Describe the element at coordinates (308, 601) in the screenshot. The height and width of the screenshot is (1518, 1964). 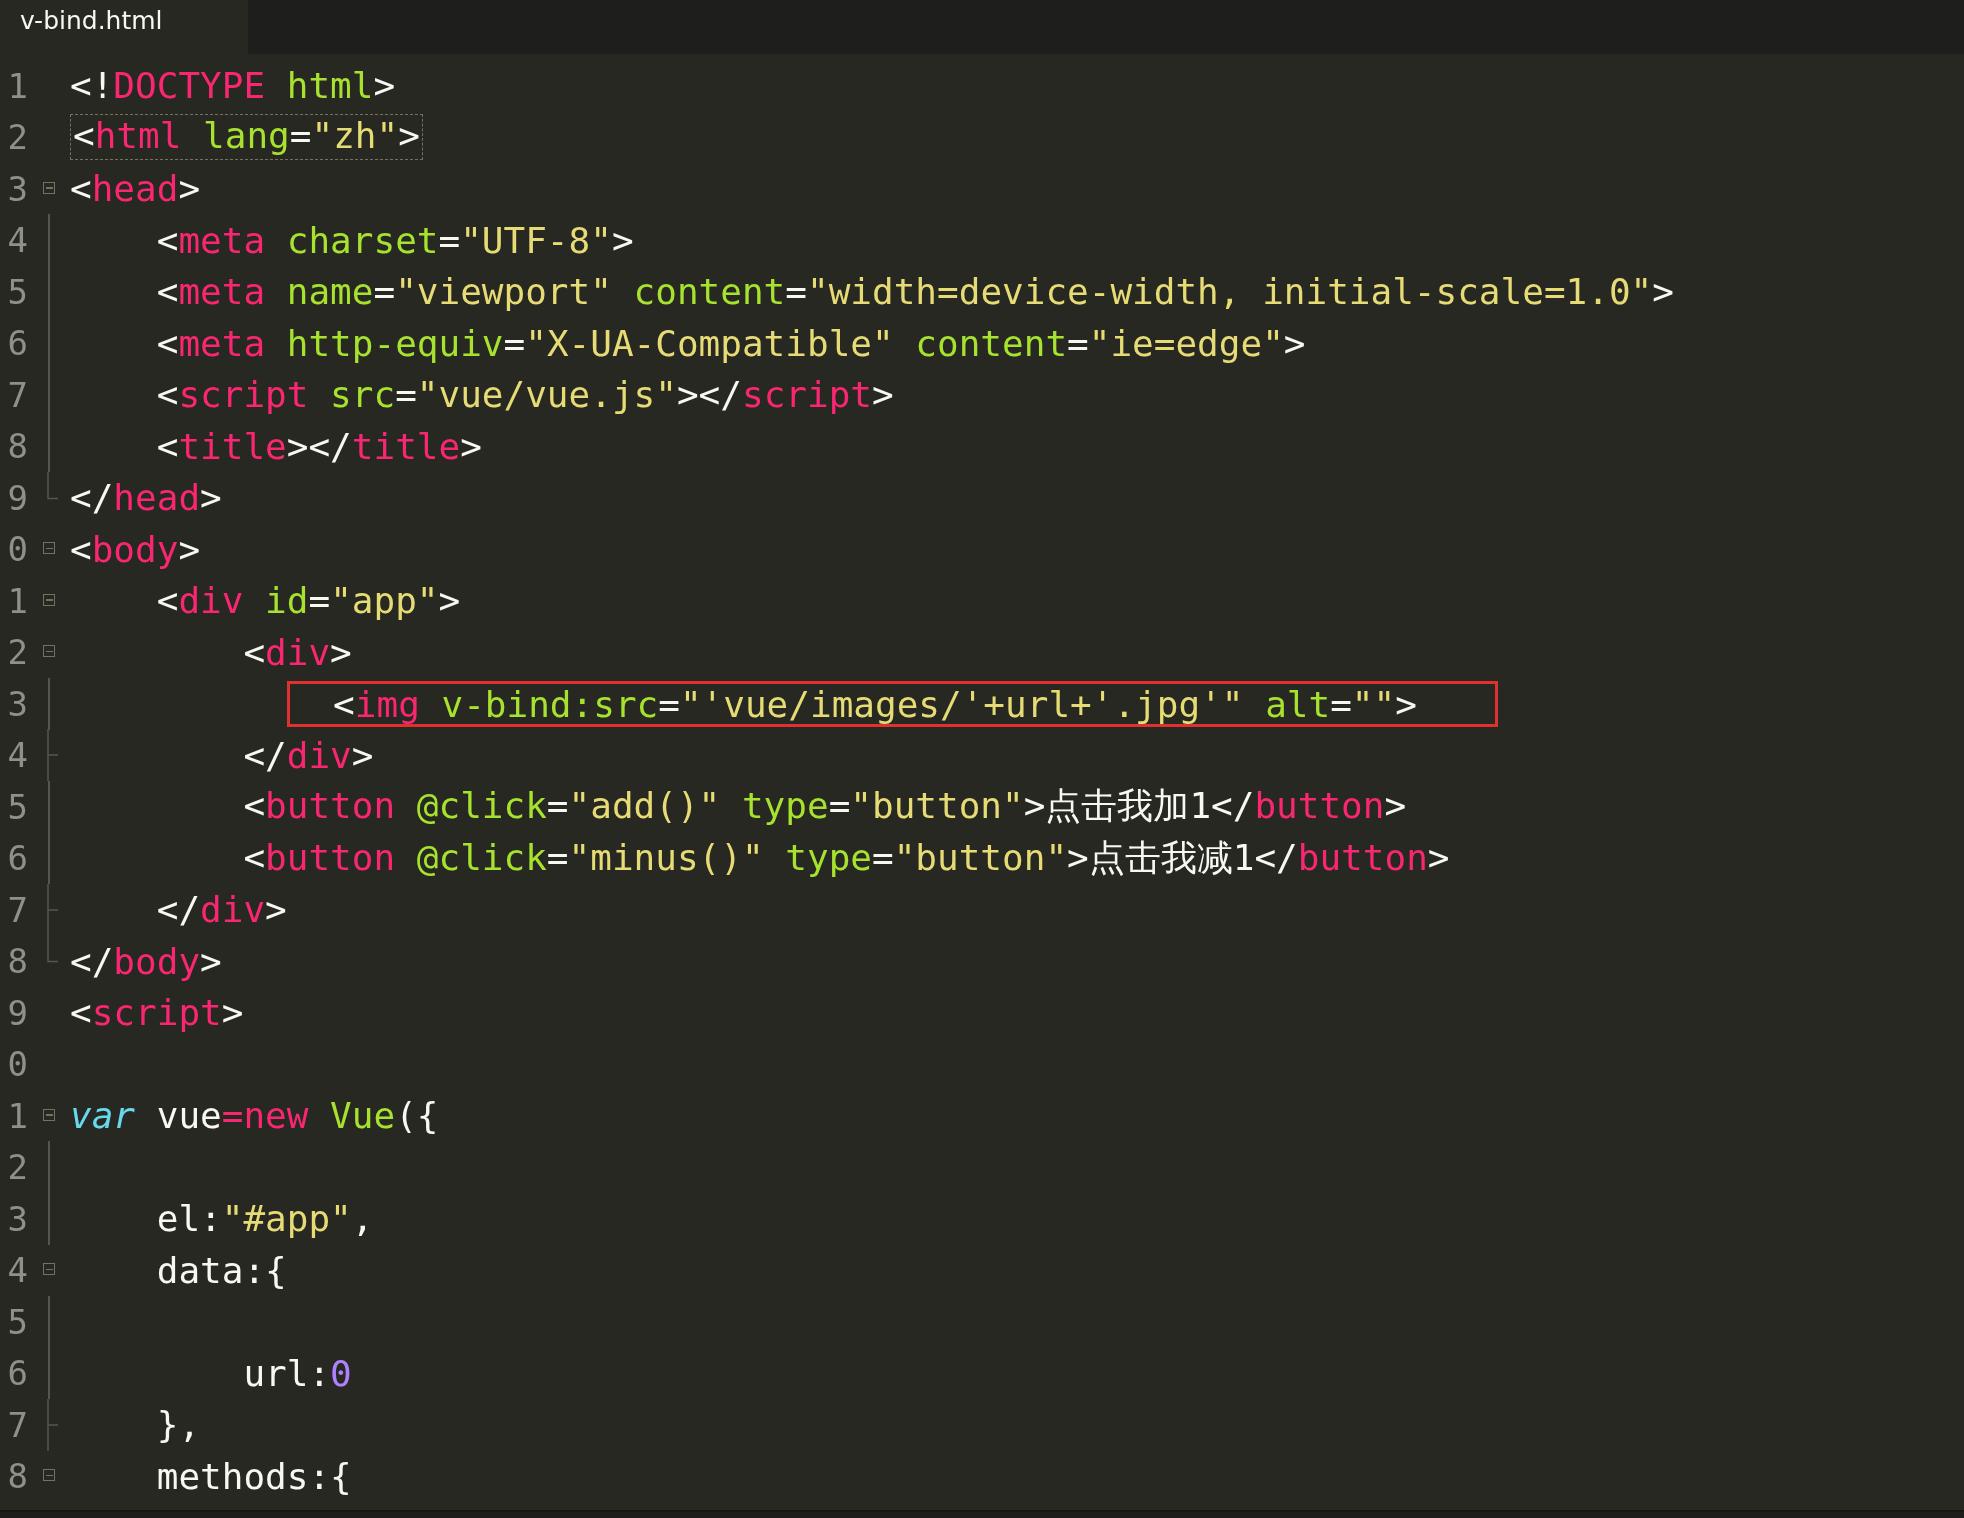
I see `code-line: <div id="app">` at that location.